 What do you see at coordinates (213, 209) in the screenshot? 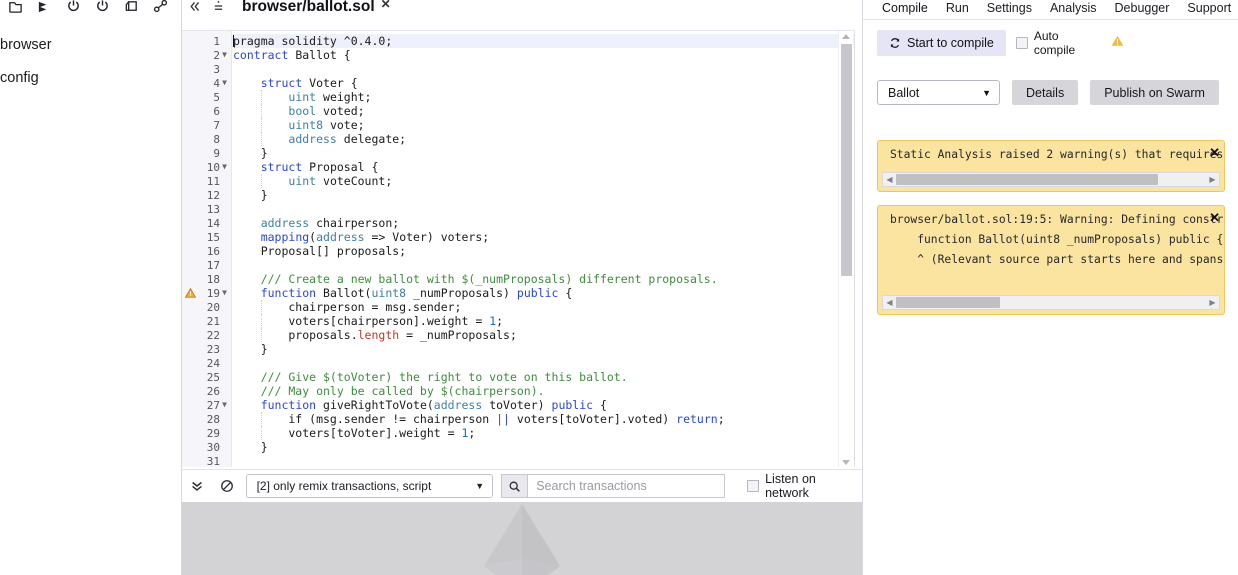
I see `line-number: 13` at bounding box center [213, 209].